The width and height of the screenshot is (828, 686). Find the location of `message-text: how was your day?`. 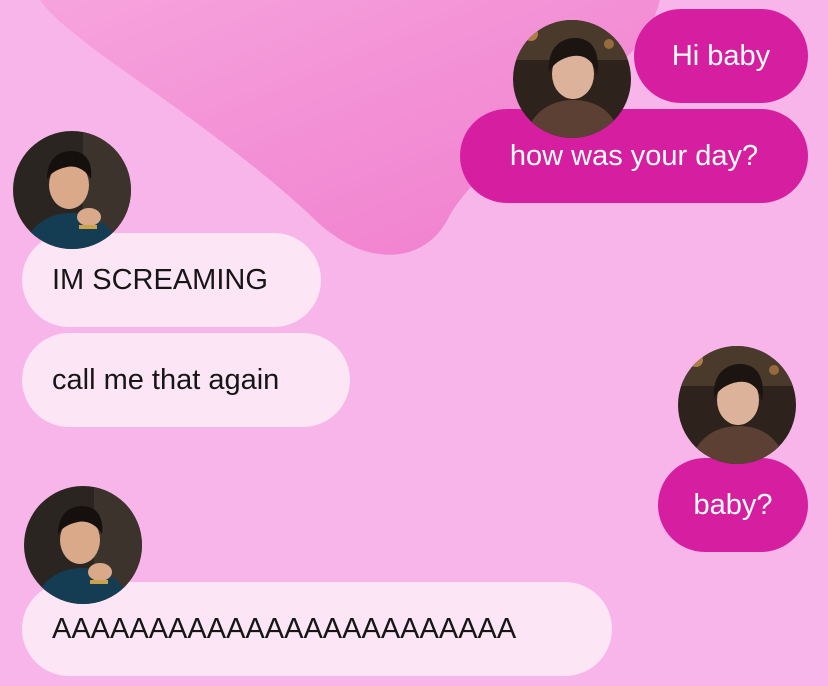

message-text: how was your day? is located at coordinates (634, 155).